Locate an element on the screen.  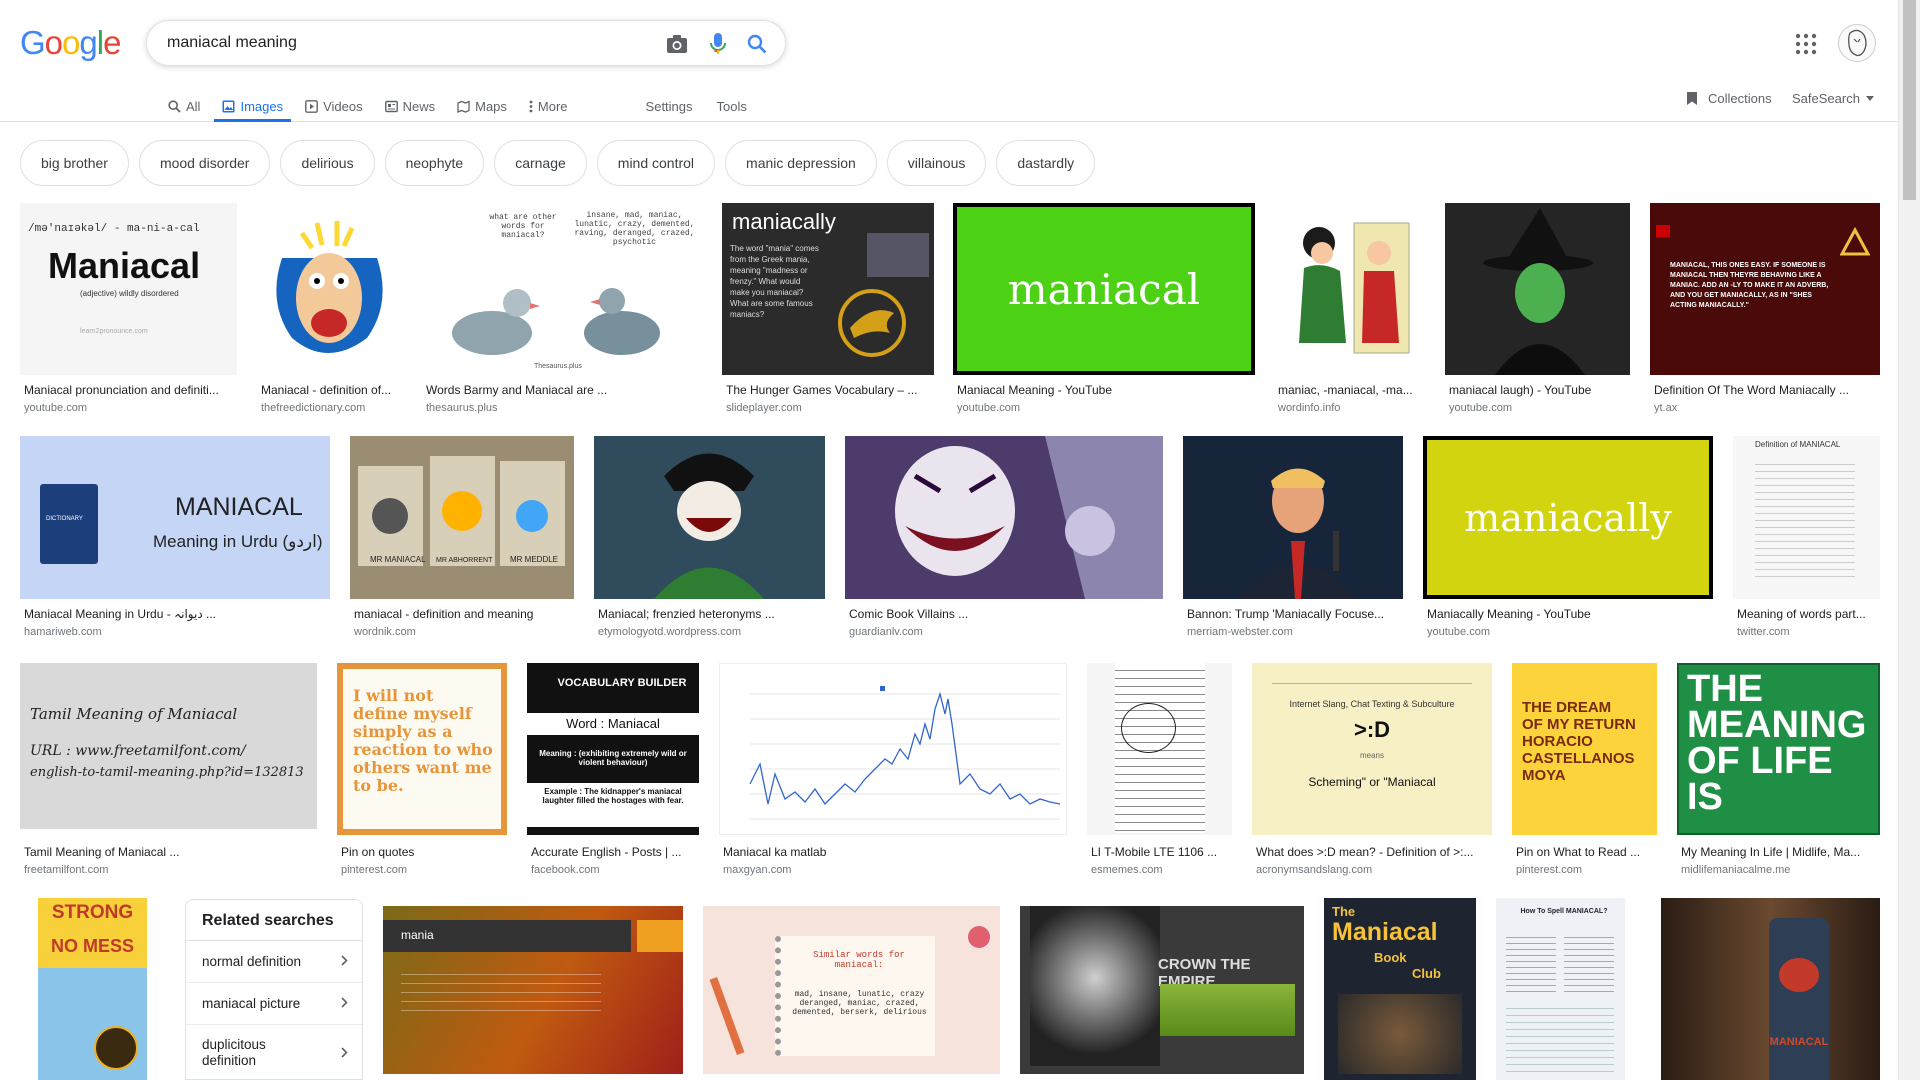
result-title: Maniacally Meaning - YouTube is located at coordinates (1569, 614).